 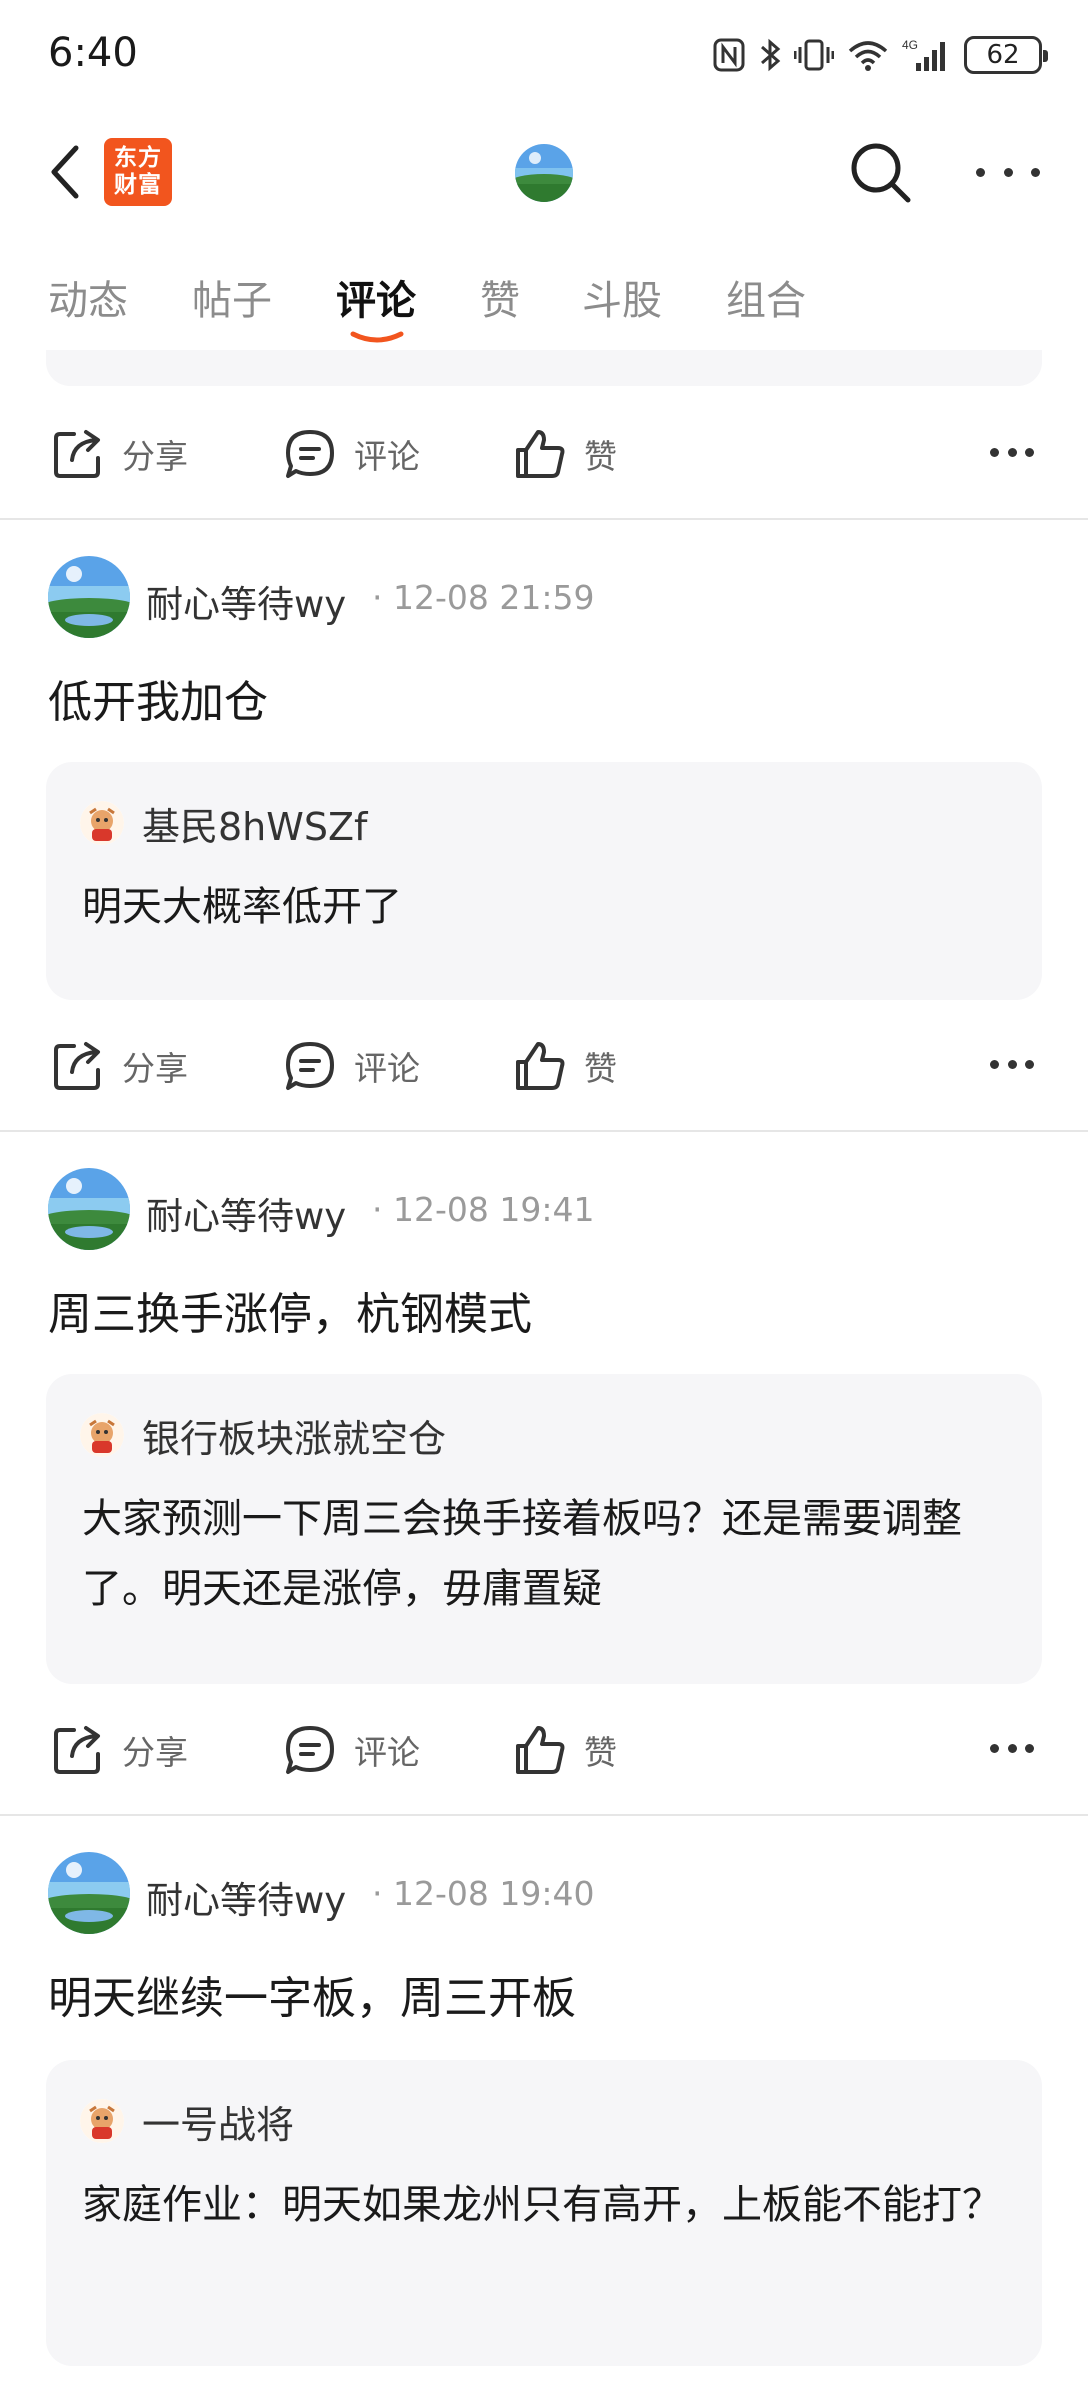 What do you see at coordinates (729, 55) in the screenshot?
I see `nfc-icon` at bounding box center [729, 55].